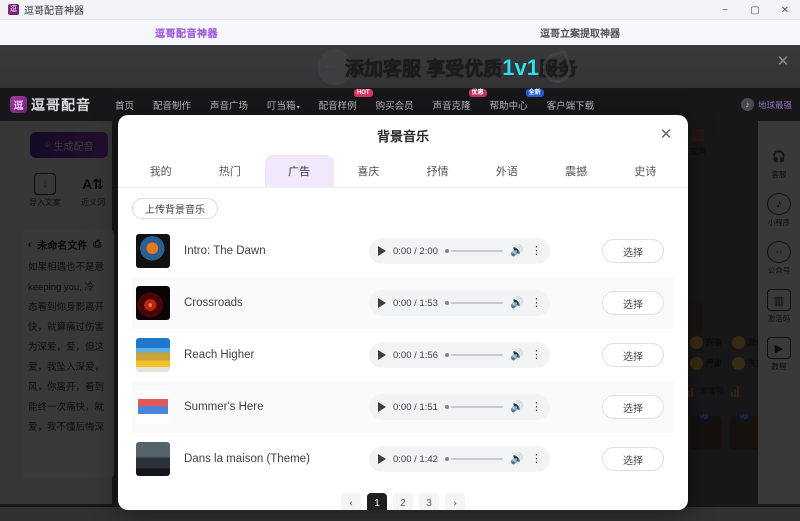 The height and width of the screenshot is (521, 800). Describe the element at coordinates (175, 208) in the screenshot. I see `upload-background-music-button: 上传背景音乐` at that location.